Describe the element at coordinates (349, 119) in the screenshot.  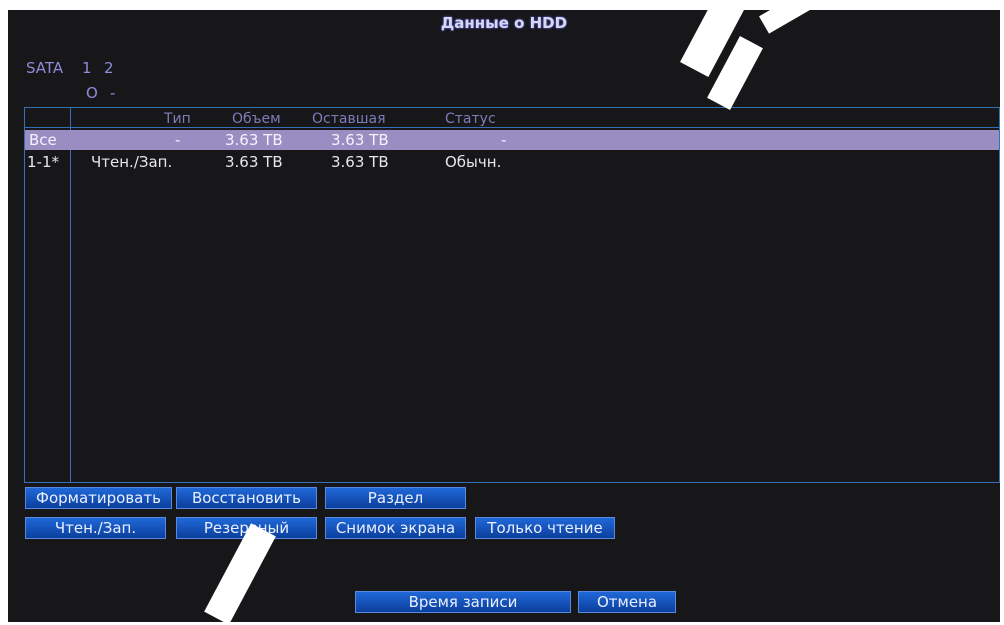
I see `header-remaining: Оставшая` at that location.